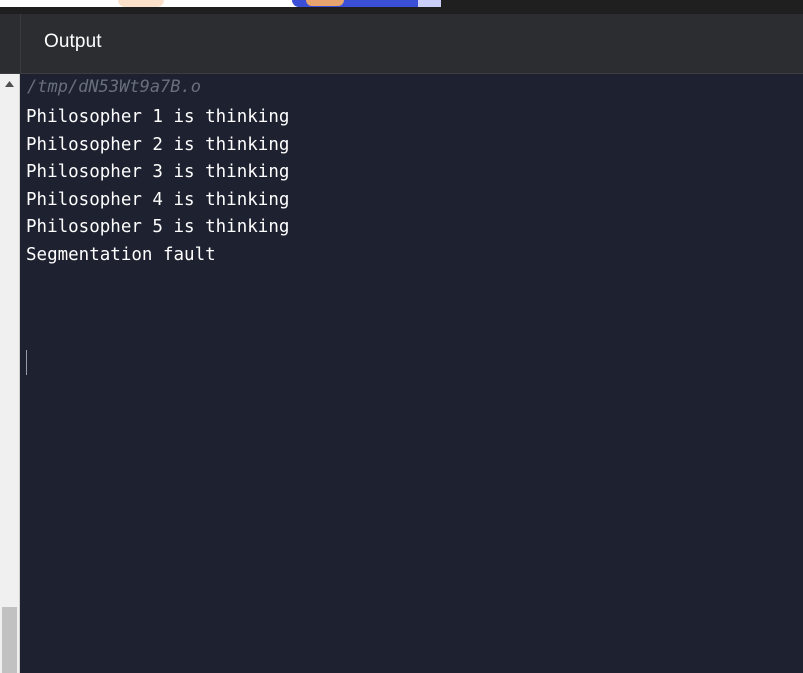  I want to click on text-cursor, so click(26, 362).